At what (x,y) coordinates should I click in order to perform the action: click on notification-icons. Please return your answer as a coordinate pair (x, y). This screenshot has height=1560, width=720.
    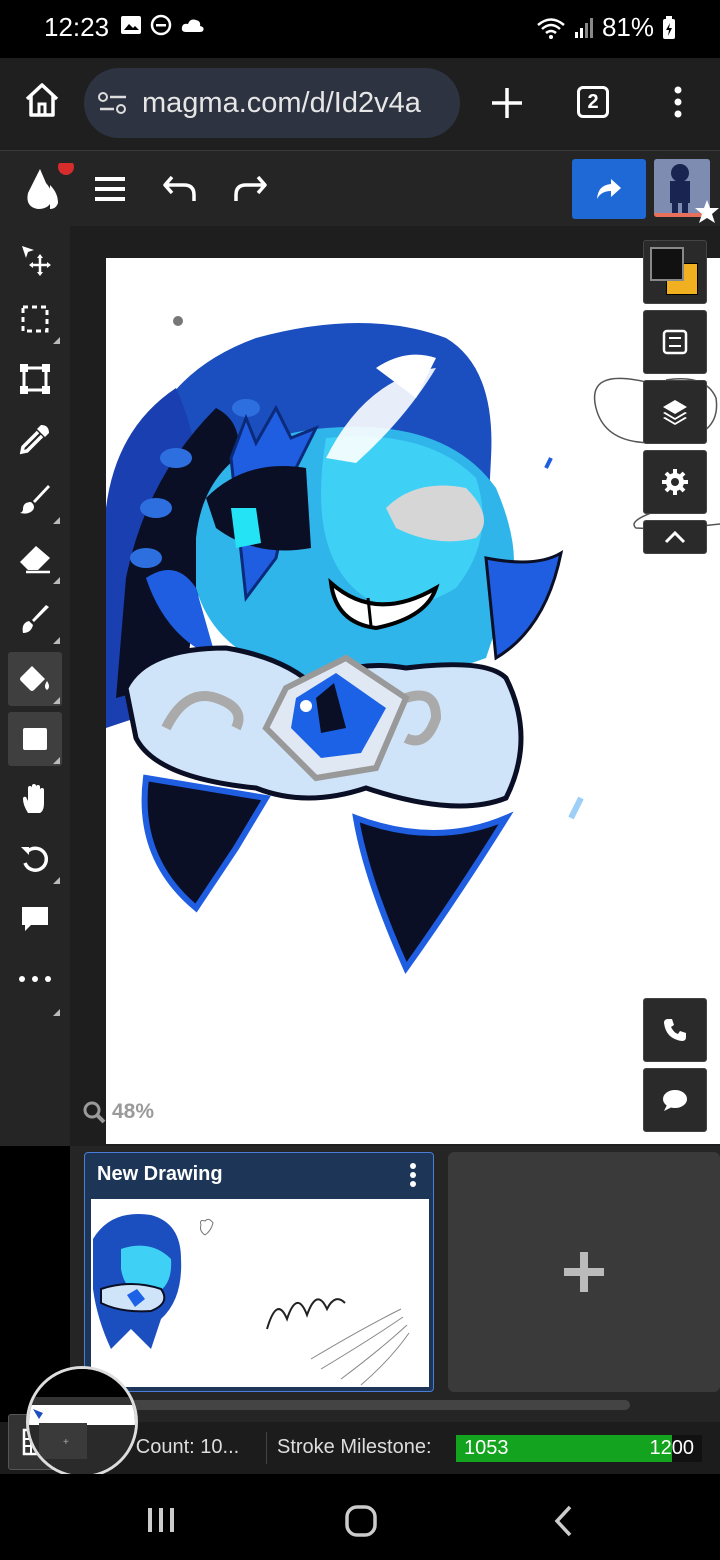
    Looking at the image, I should click on (163, 25).